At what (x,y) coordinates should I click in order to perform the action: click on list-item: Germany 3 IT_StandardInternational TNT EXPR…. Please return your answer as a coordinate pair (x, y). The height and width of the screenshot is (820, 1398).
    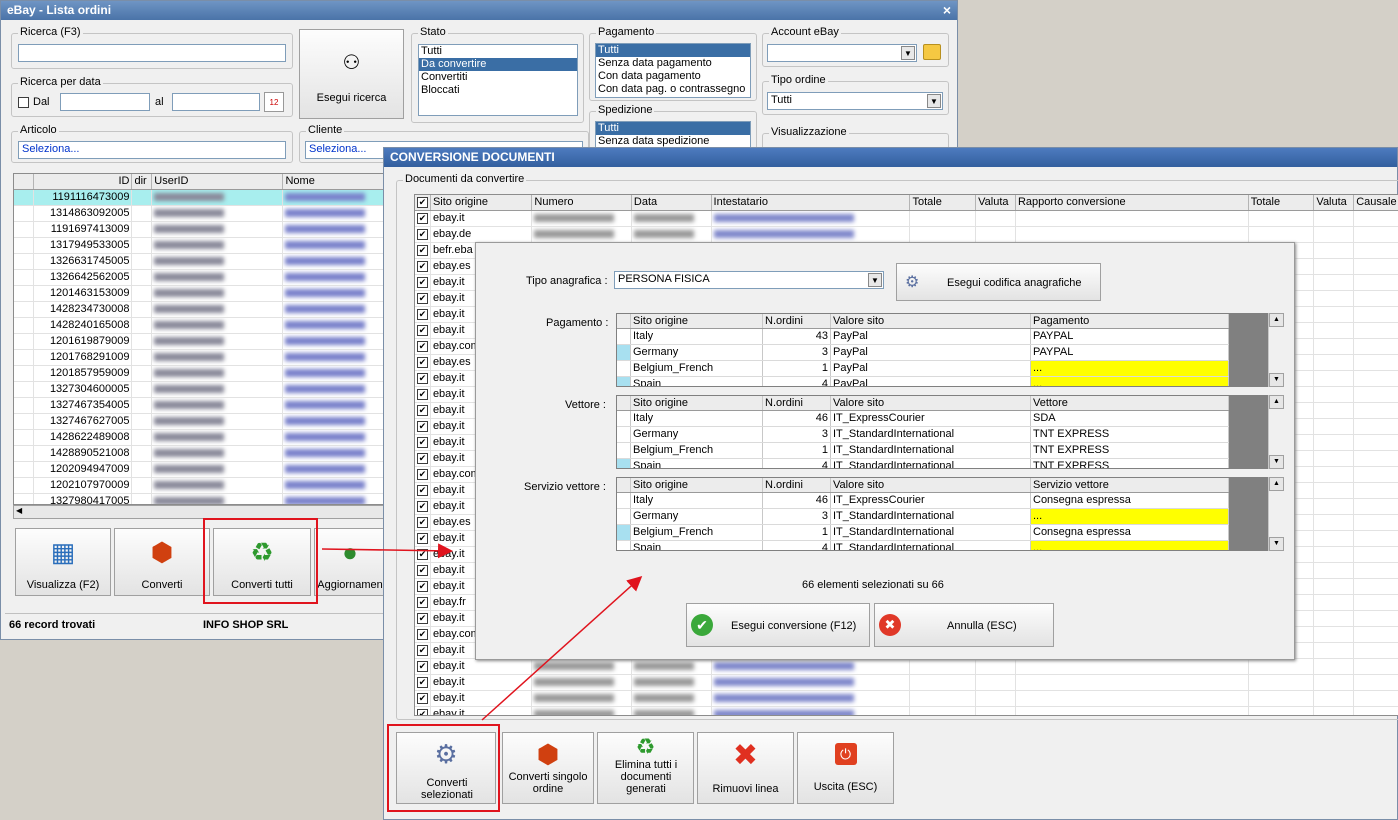
    Looking at the image, I should click on (923, 435).